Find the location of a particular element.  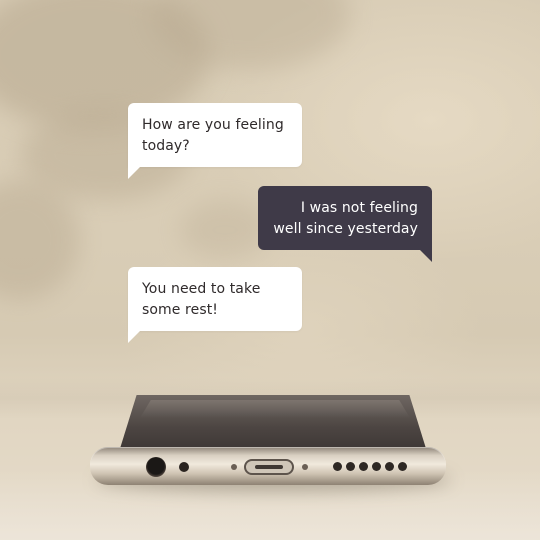

chat-bubble-incoming: How are you feeling today? is located at coordinates (215, 141).